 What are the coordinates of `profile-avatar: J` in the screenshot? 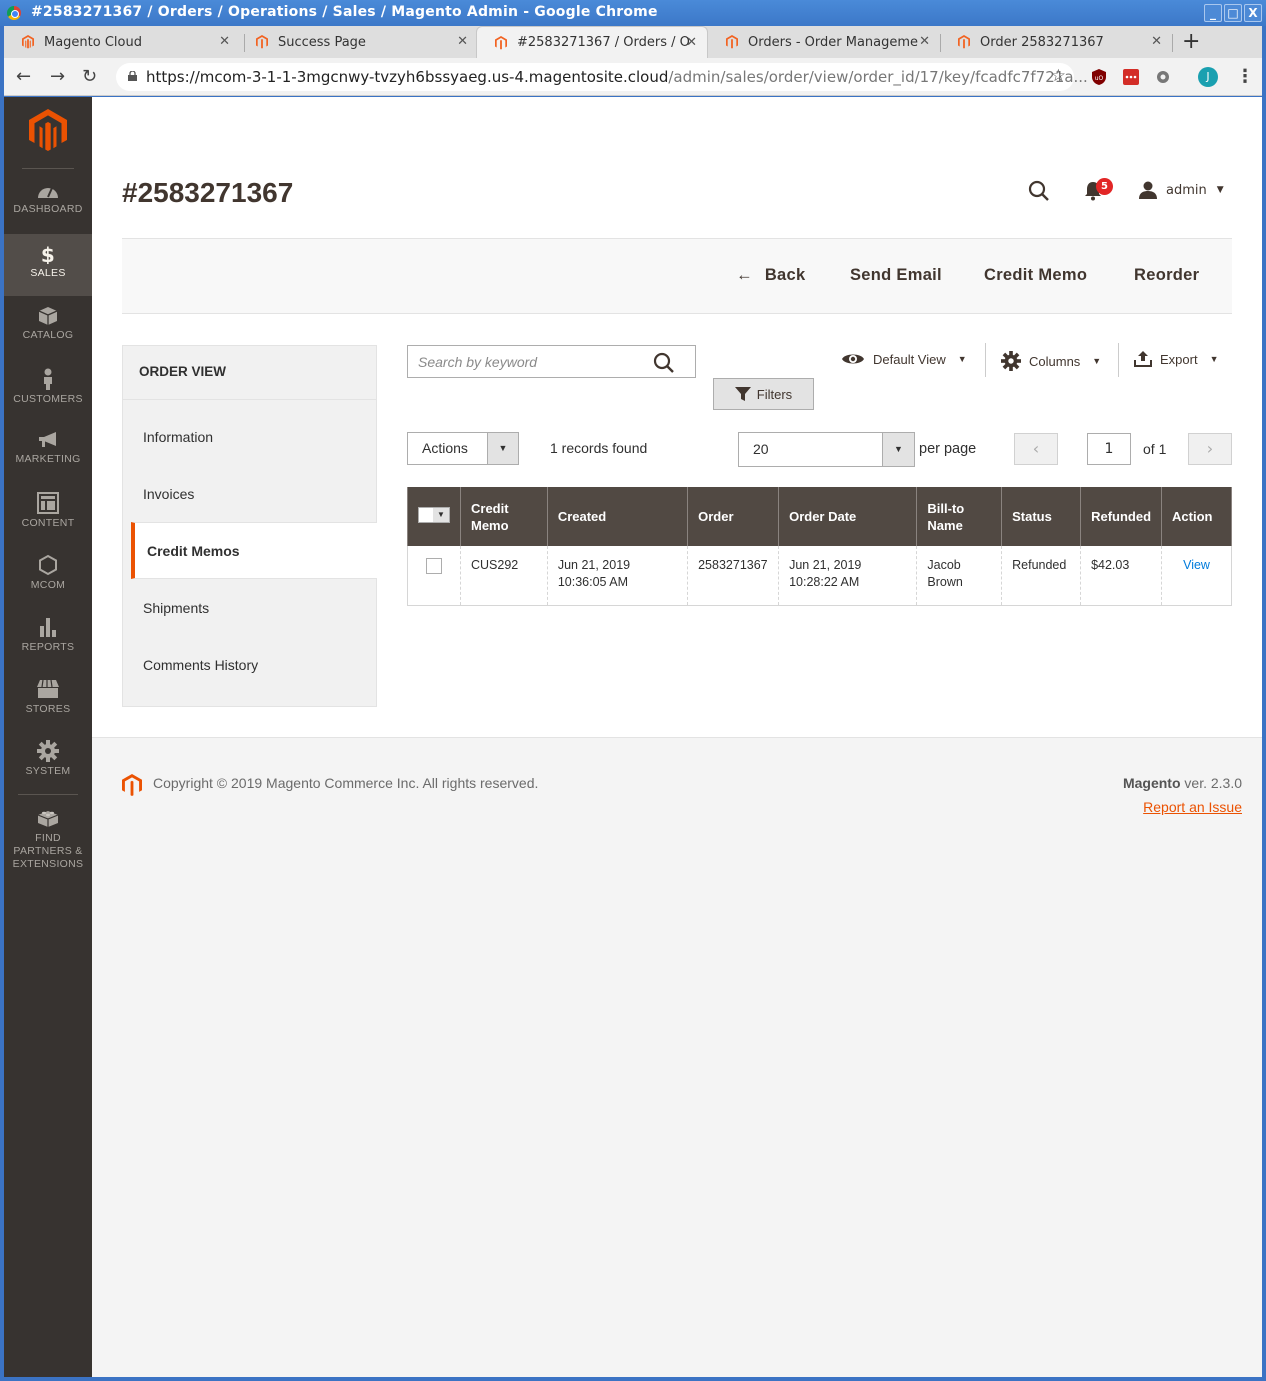 It's located at (1208, 77).